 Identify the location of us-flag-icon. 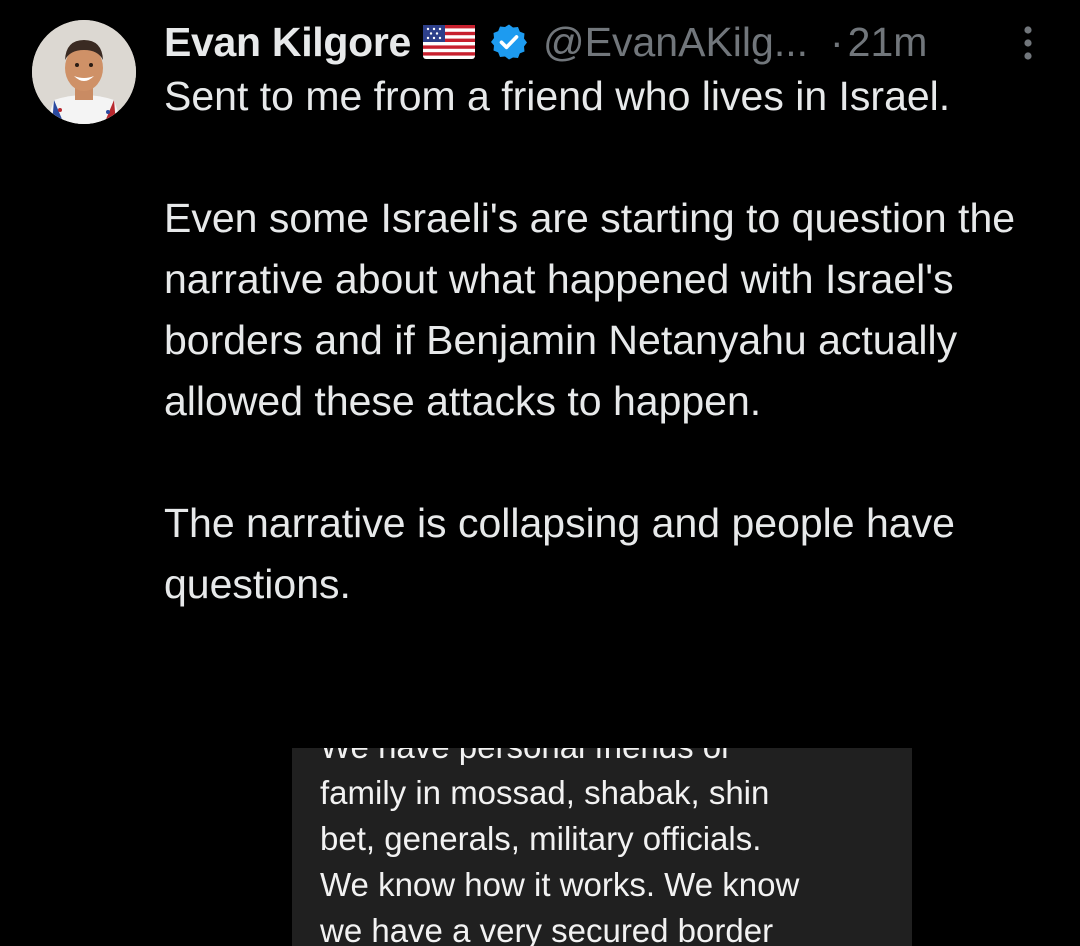
(449, 42).